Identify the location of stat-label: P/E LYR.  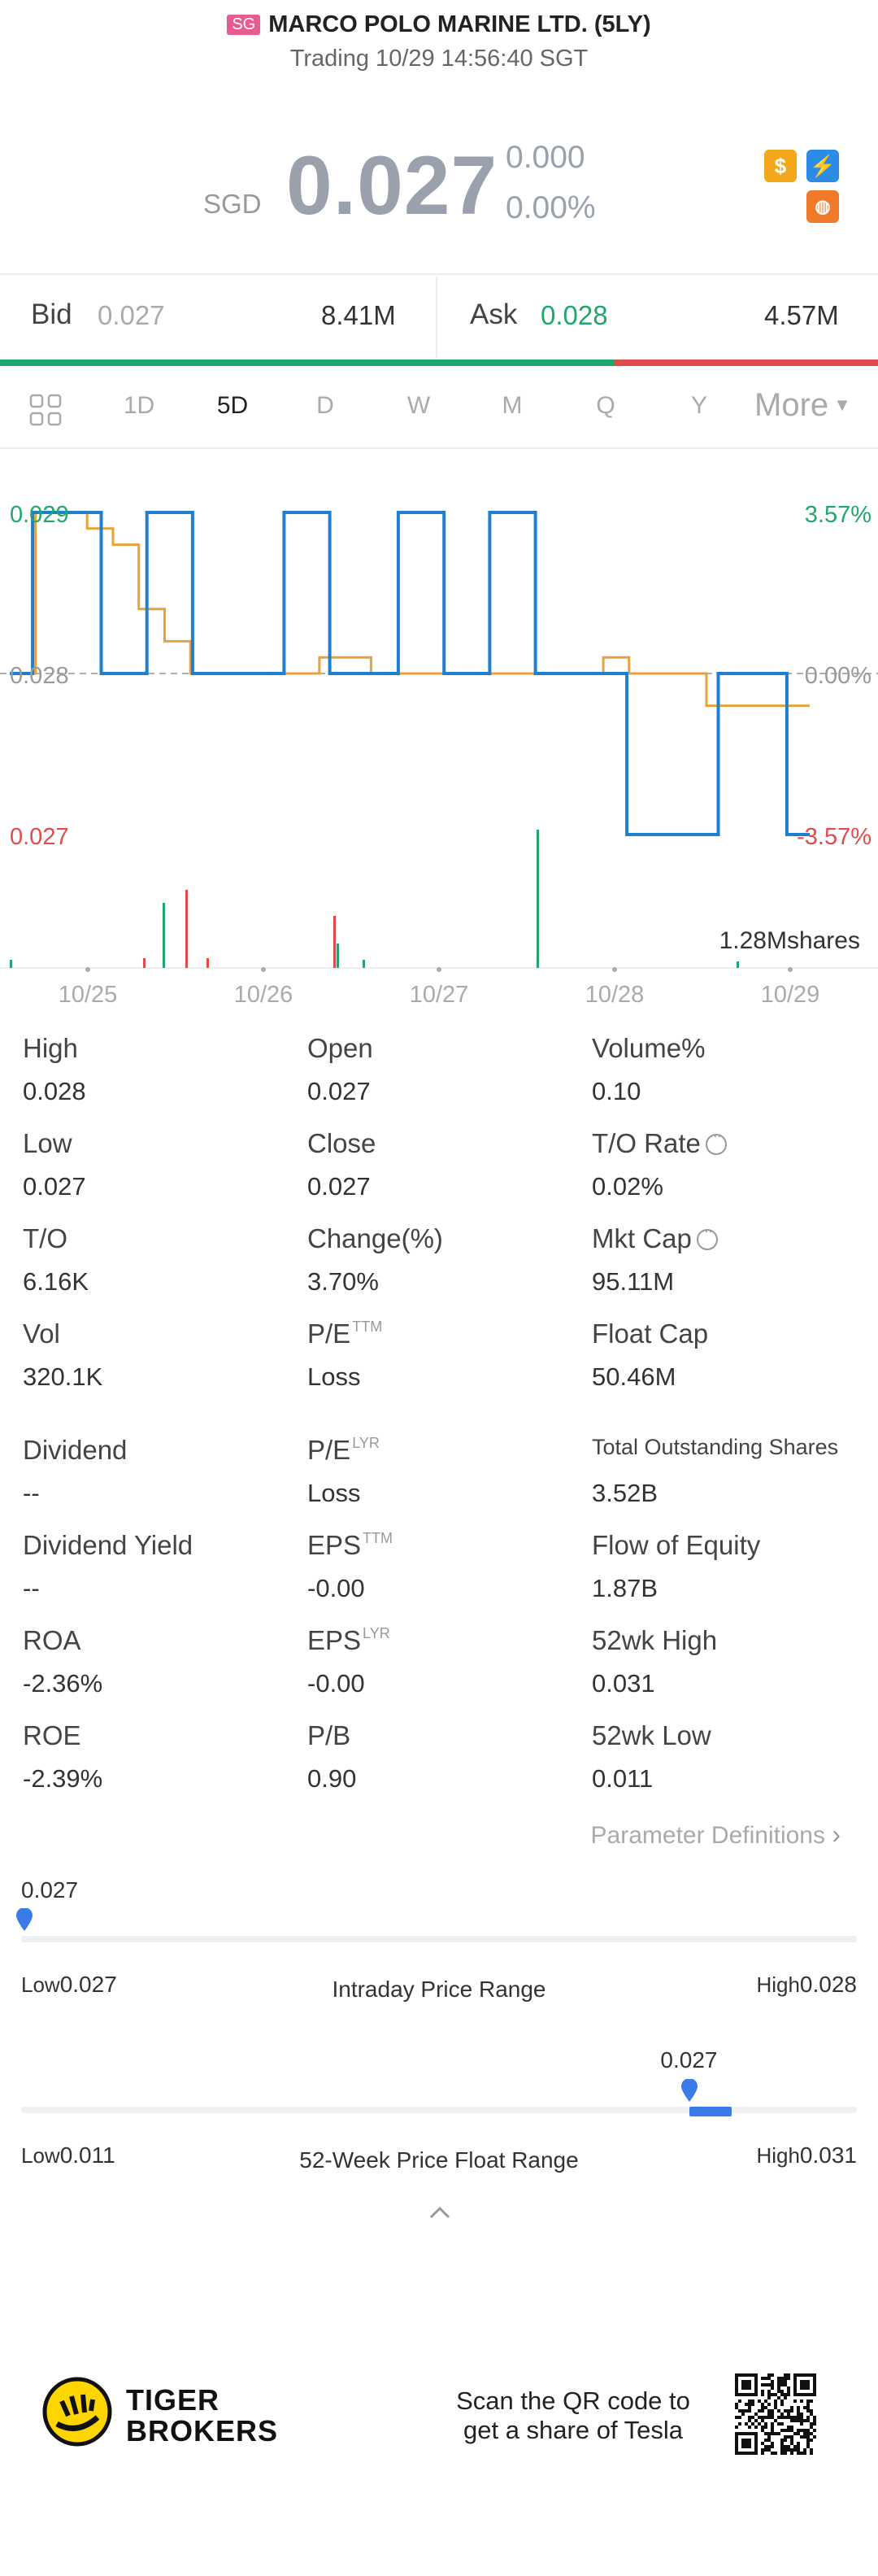
(344, 1450).